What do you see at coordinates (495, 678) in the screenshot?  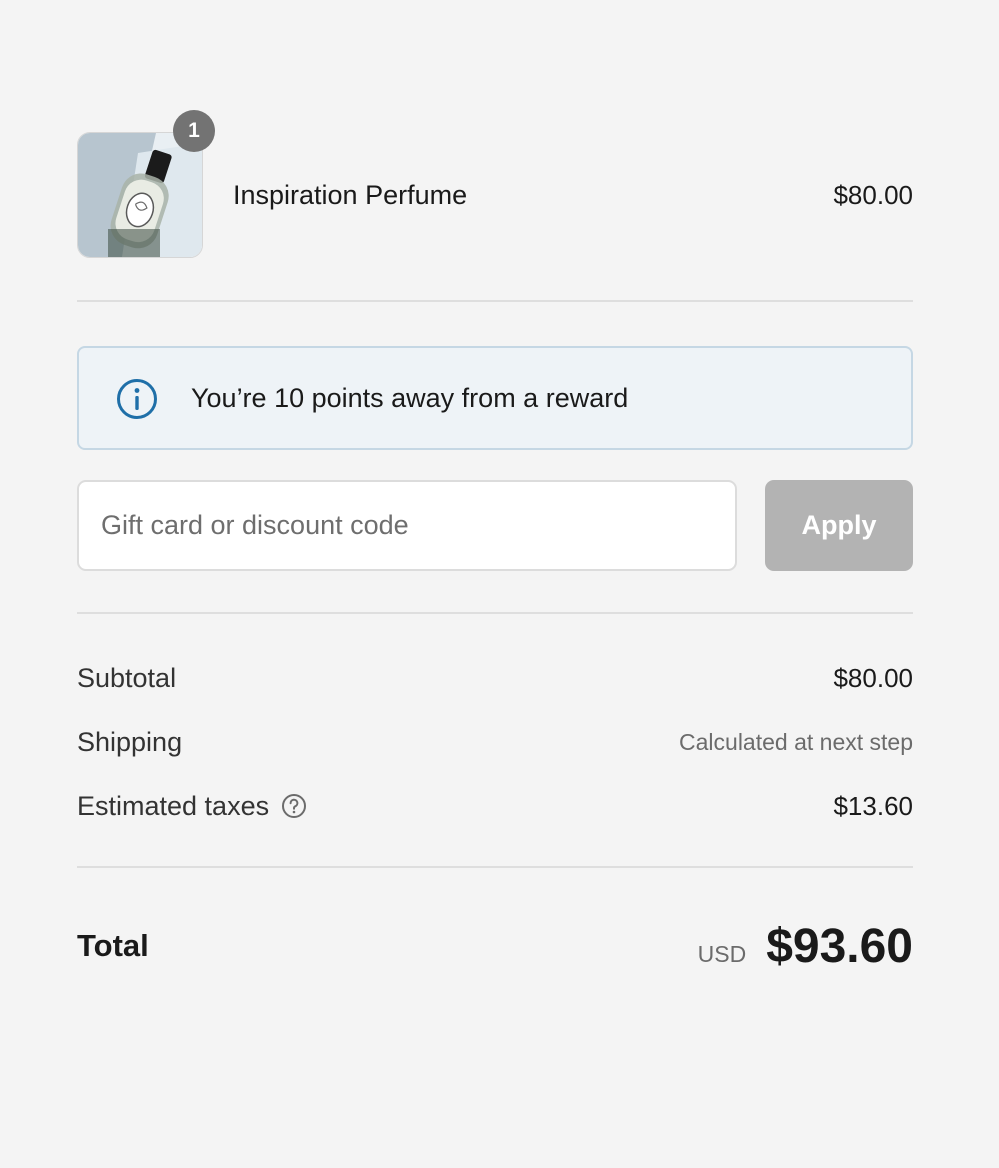 I see `subtotal-row: Subtotal $80.00` at bounding box center [495, 678].